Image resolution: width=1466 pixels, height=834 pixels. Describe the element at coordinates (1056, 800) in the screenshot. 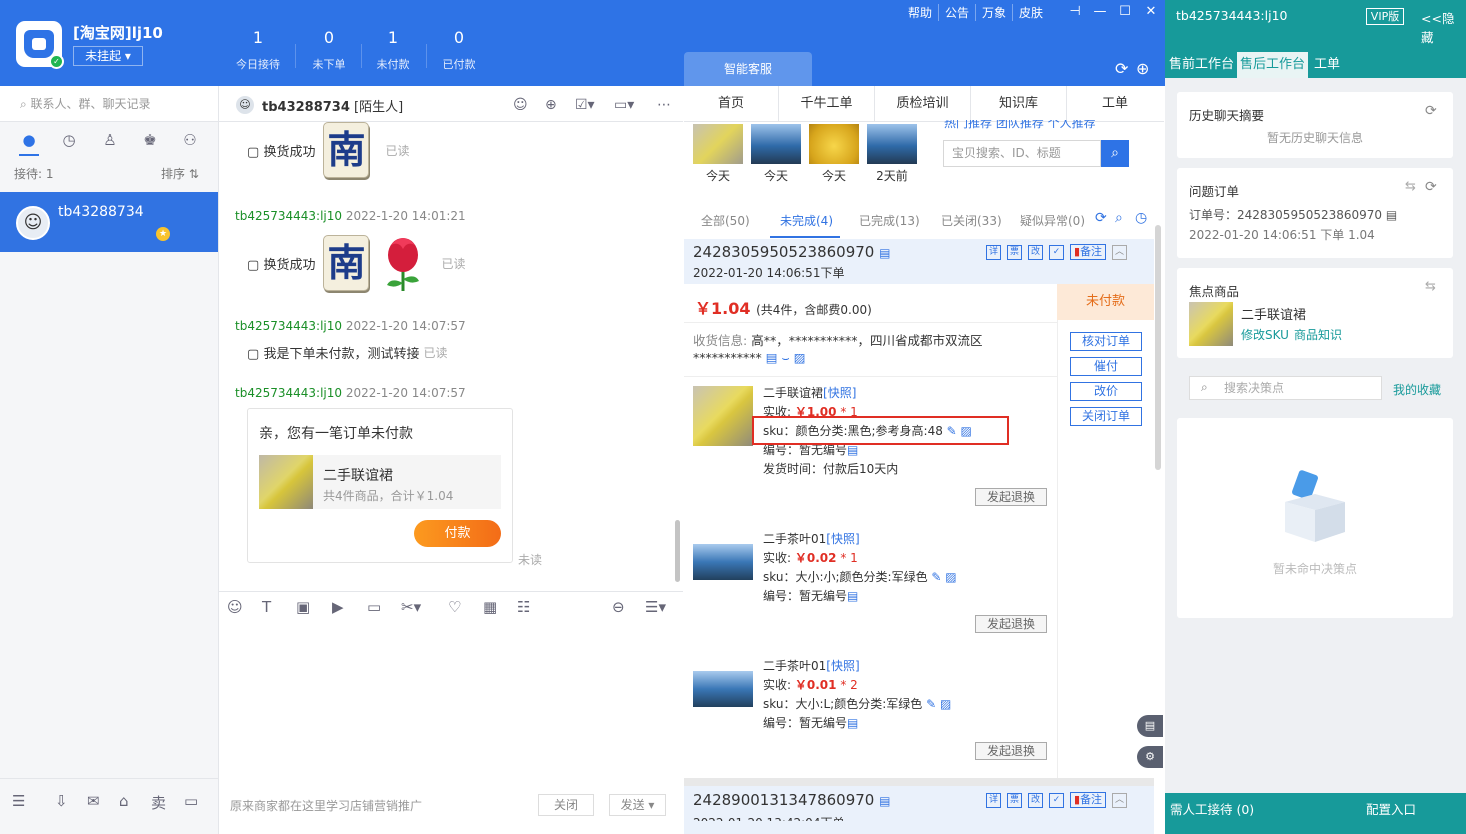

I see `check-icon: ✓` at that location.